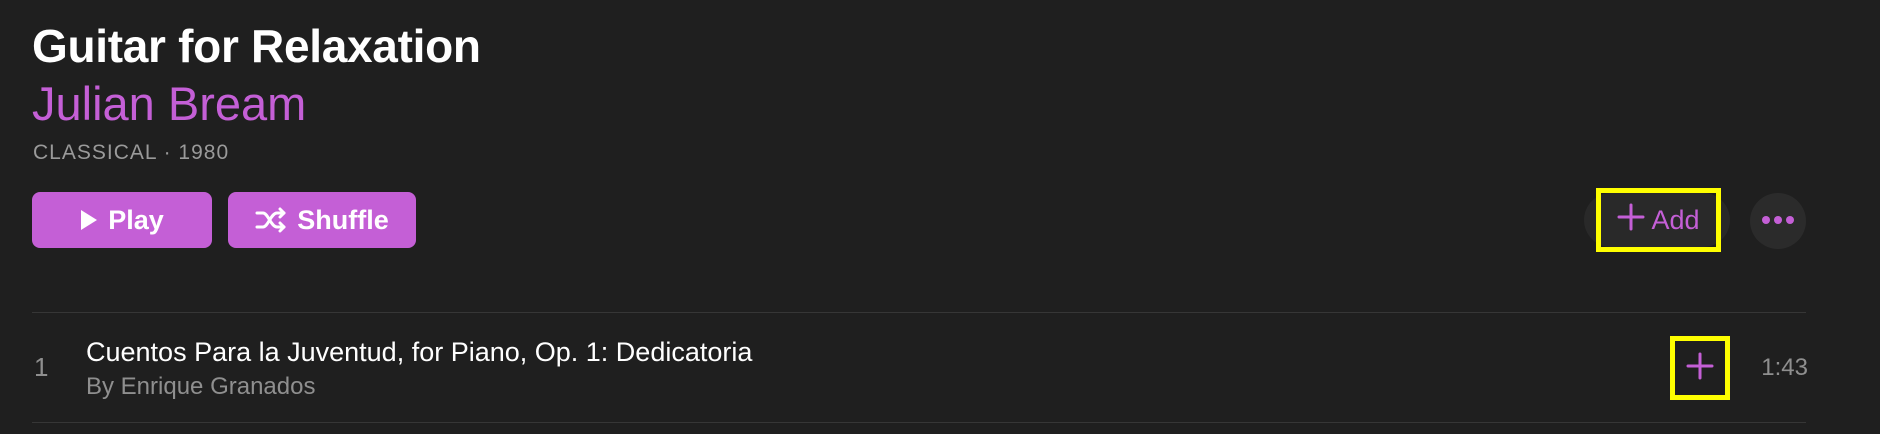  Describe the element at coordinates (919, 422) in the screenshot. I see `track-row-divider` at that location.